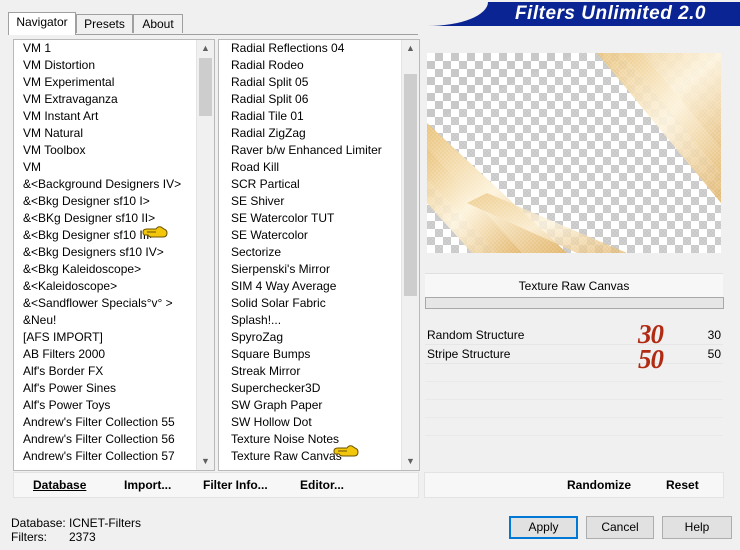  What do you see at coordinates (310, 116) in the screenshot?
I see `filter-item: Radial Tile 01` at bounding box center [310, 116].